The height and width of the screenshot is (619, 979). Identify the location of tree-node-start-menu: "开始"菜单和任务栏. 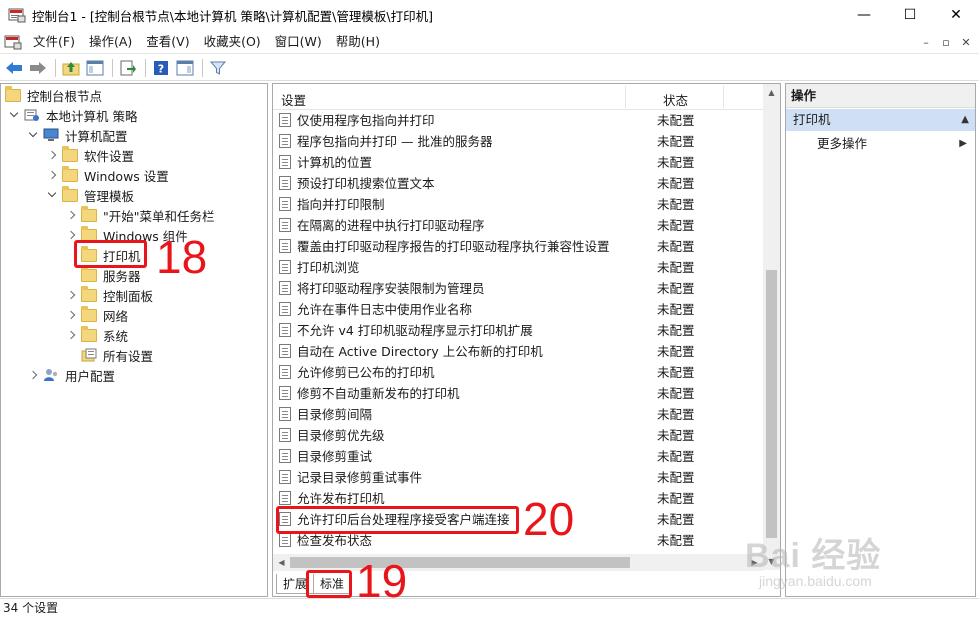
(140, 215).